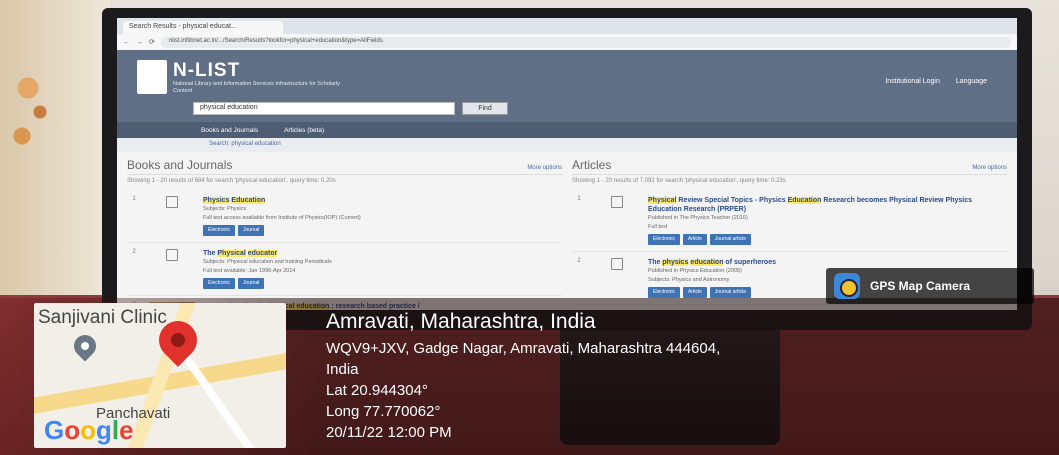 This screenshot has width=1059, height=455. I want to click on highlight: physics, so click(675, 262).